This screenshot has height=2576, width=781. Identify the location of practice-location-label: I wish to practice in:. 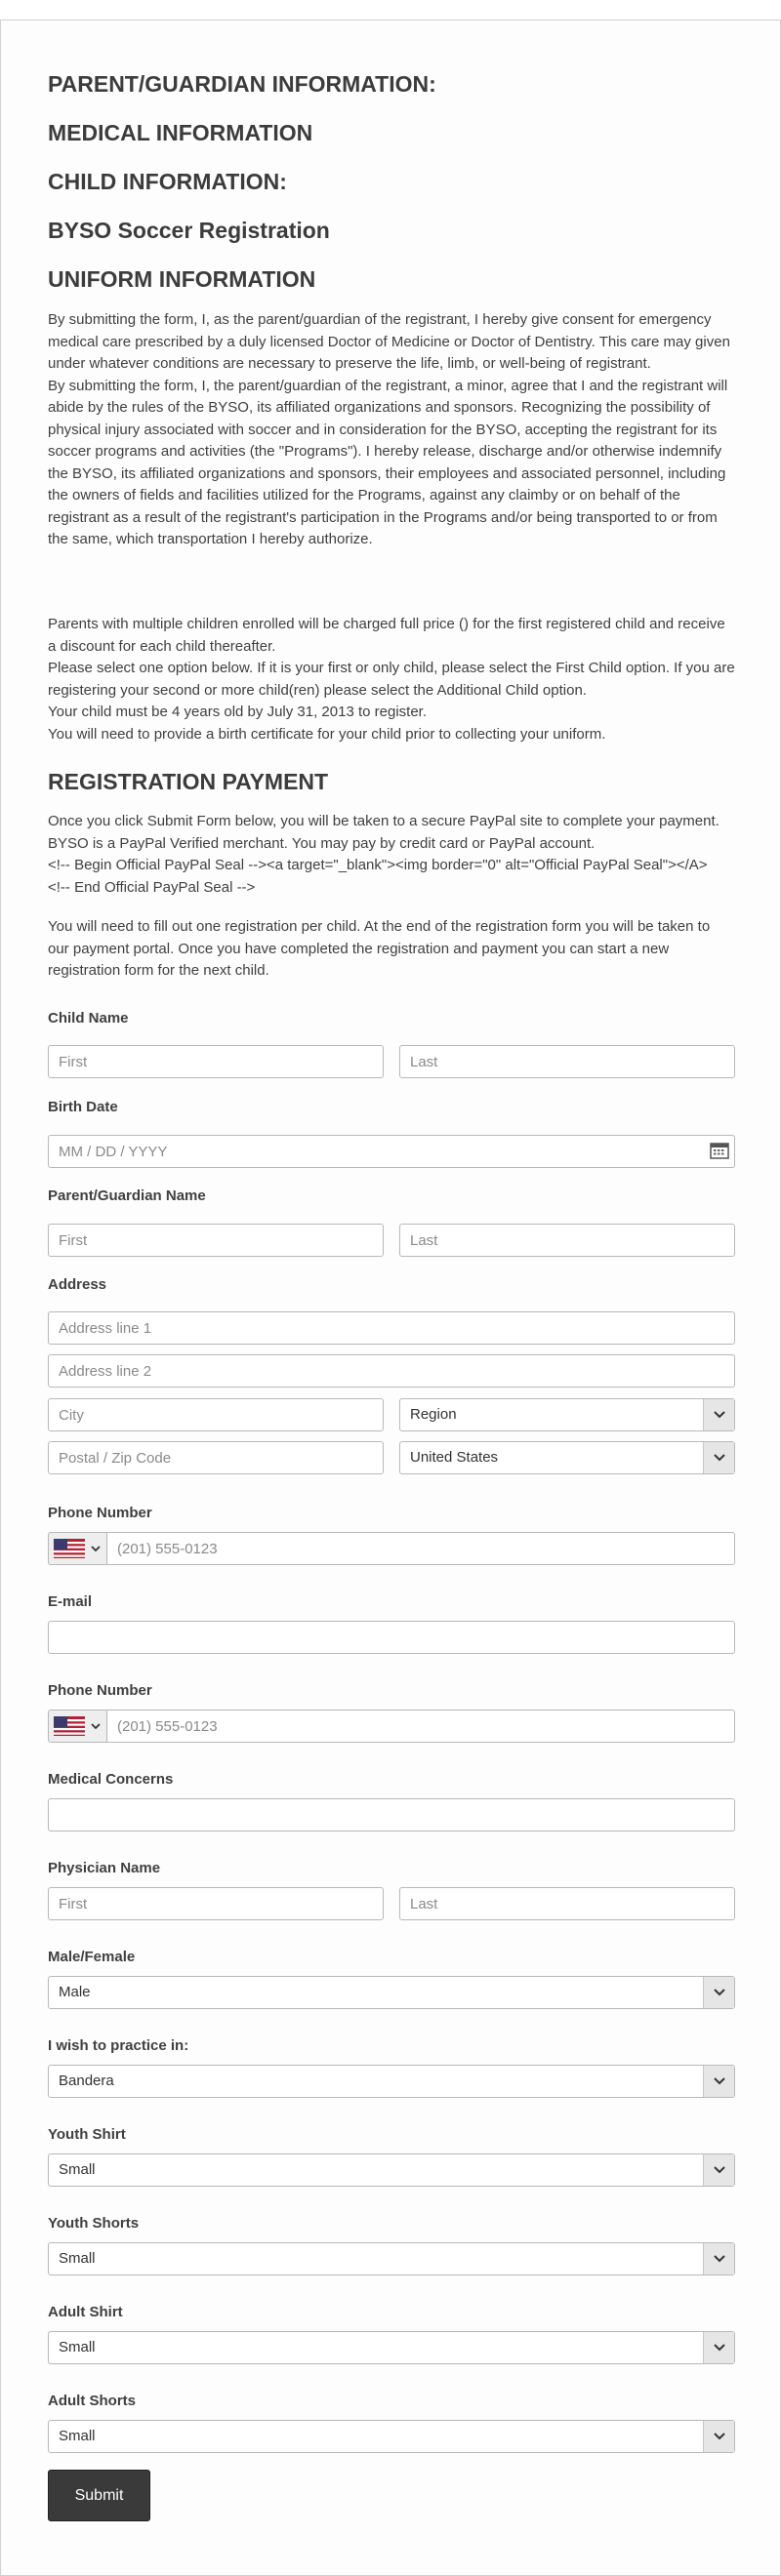
(118, 2045).